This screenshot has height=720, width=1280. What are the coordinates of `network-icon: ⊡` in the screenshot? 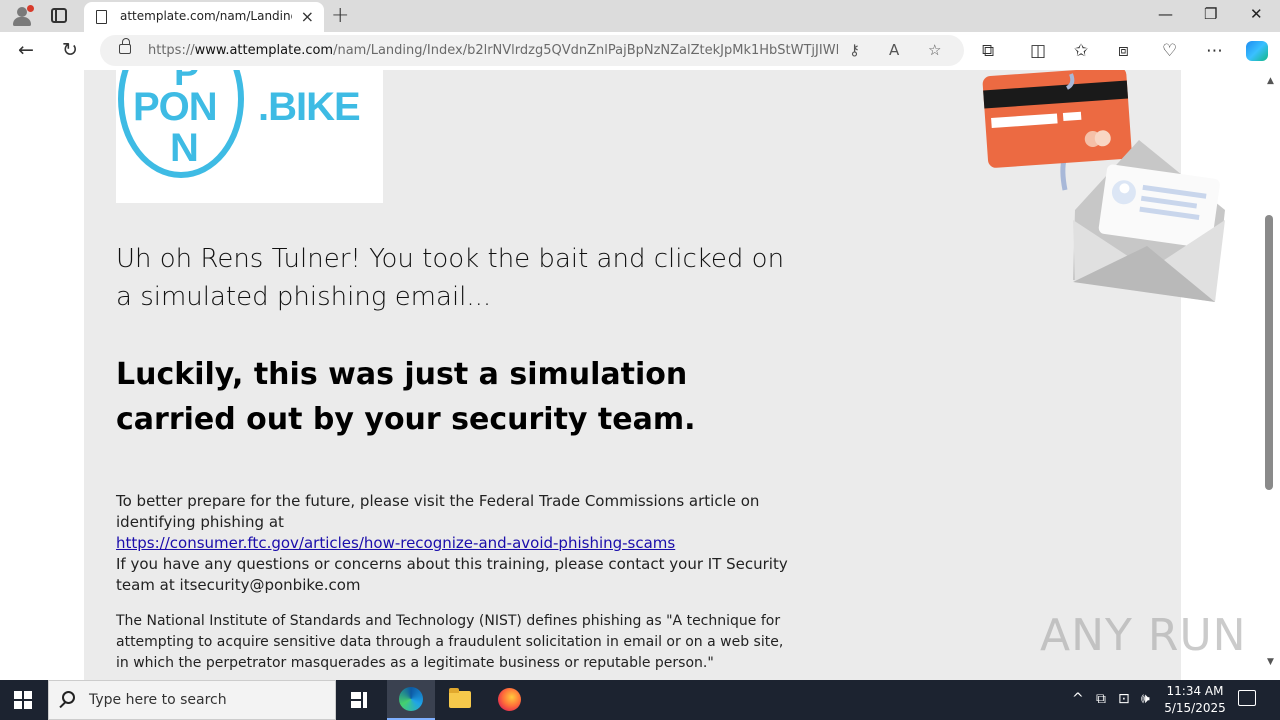 It's located at (1124, 699).